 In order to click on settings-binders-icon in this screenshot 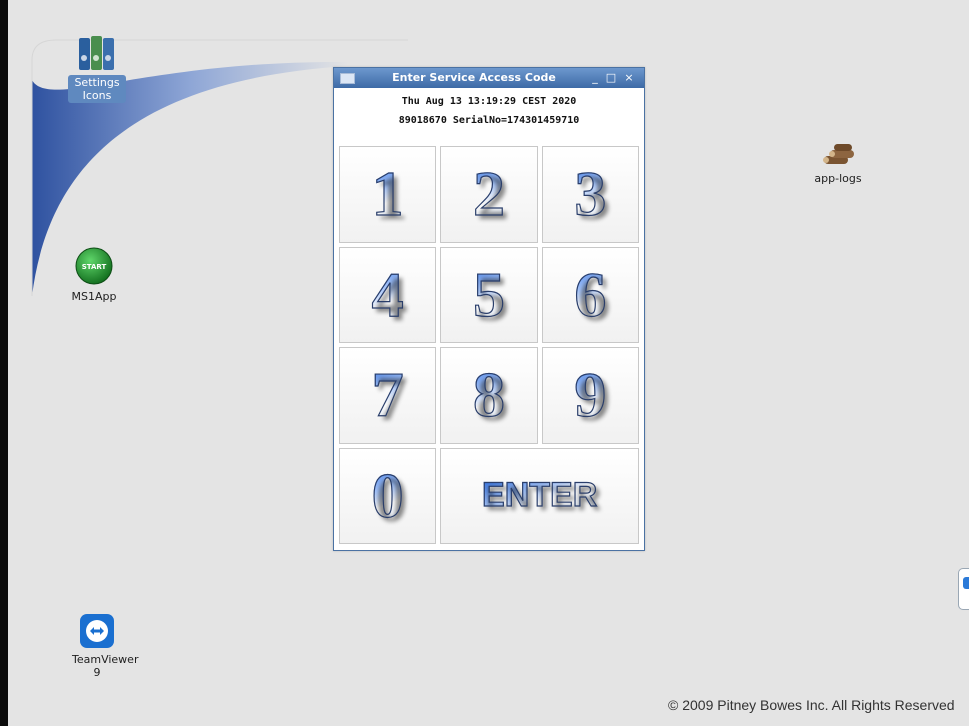, I will do `click(96, 53)`.